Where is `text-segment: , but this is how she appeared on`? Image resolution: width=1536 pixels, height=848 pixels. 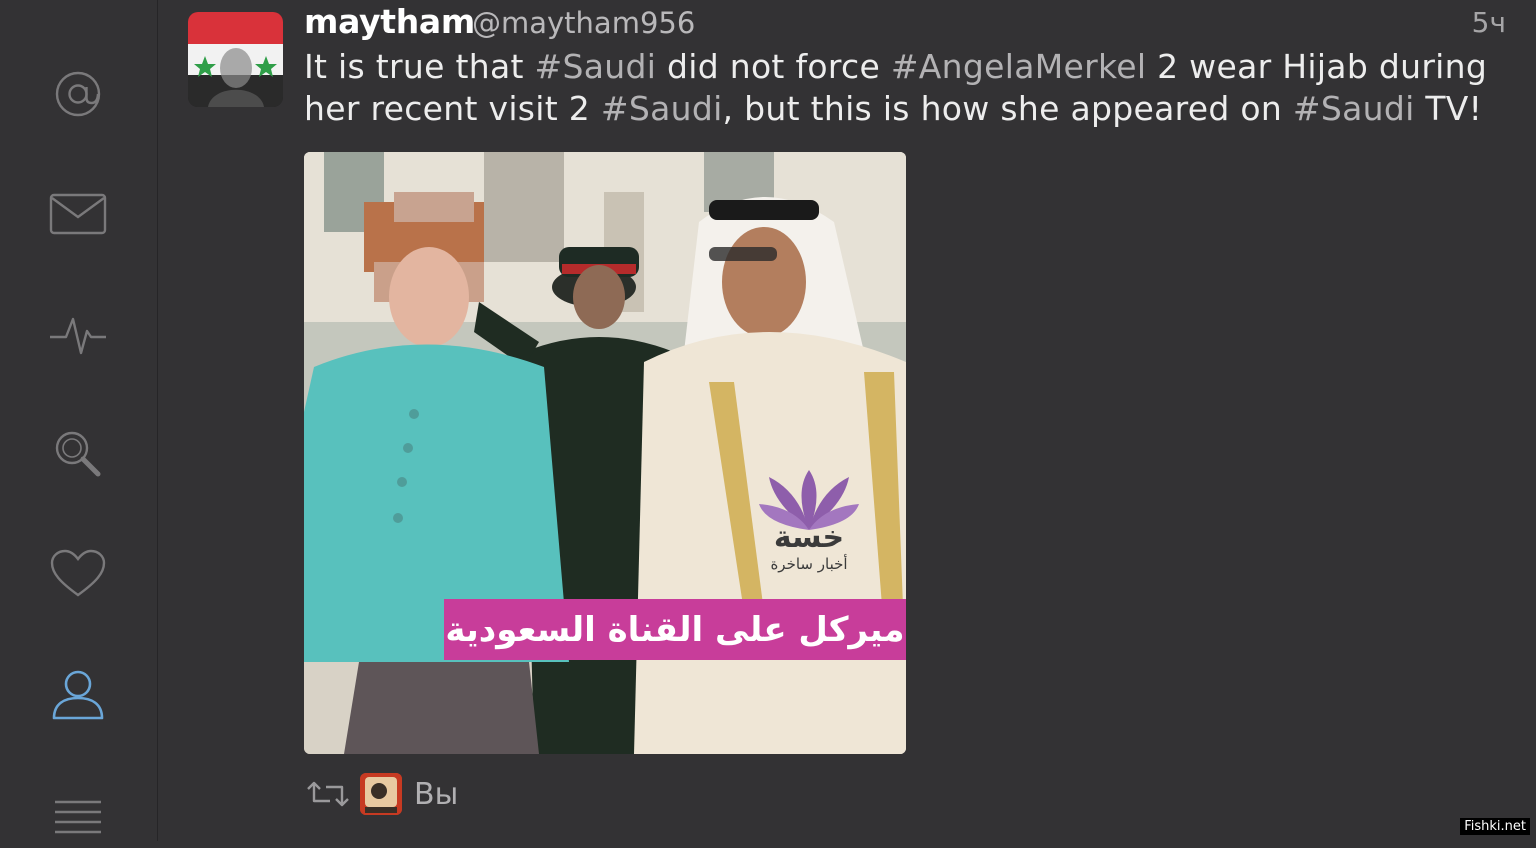
text-segment: , but this is how she appeared on is located at coordinates (1007, 108).